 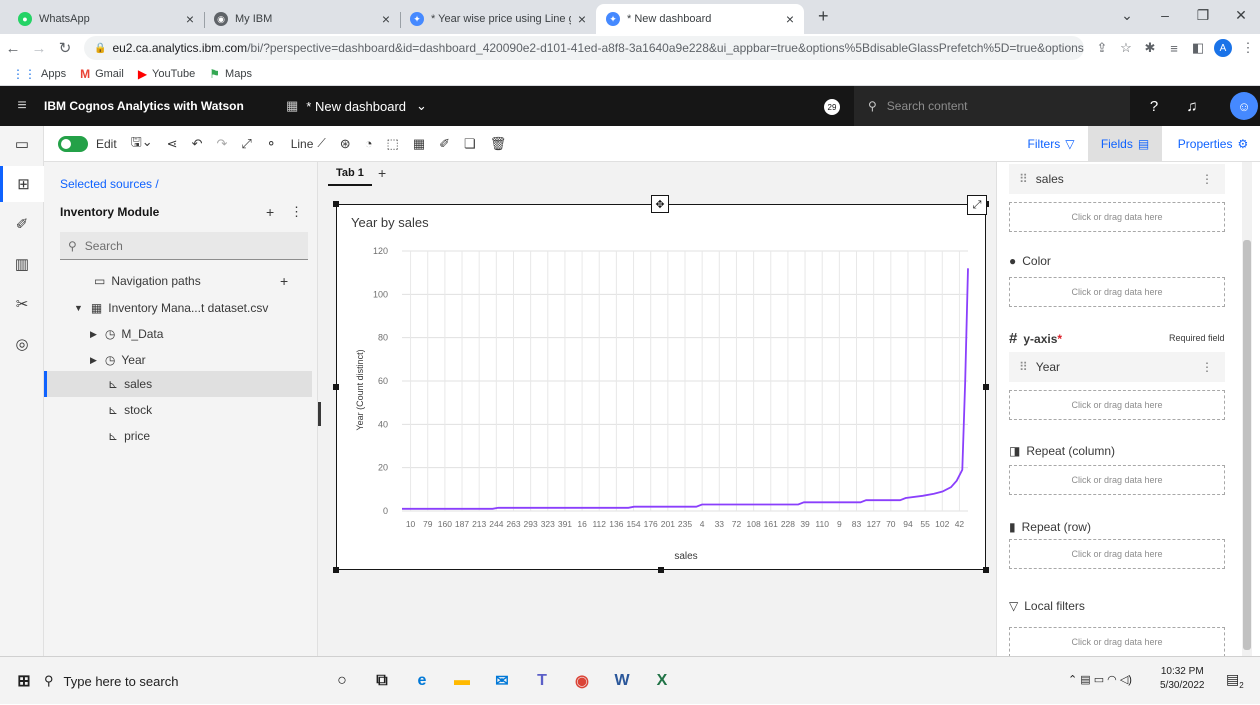 What do you see at coordinates (498, 144) in the screenshot?
I see `delete-icon: 🗑` at bounding box center [498, 144].